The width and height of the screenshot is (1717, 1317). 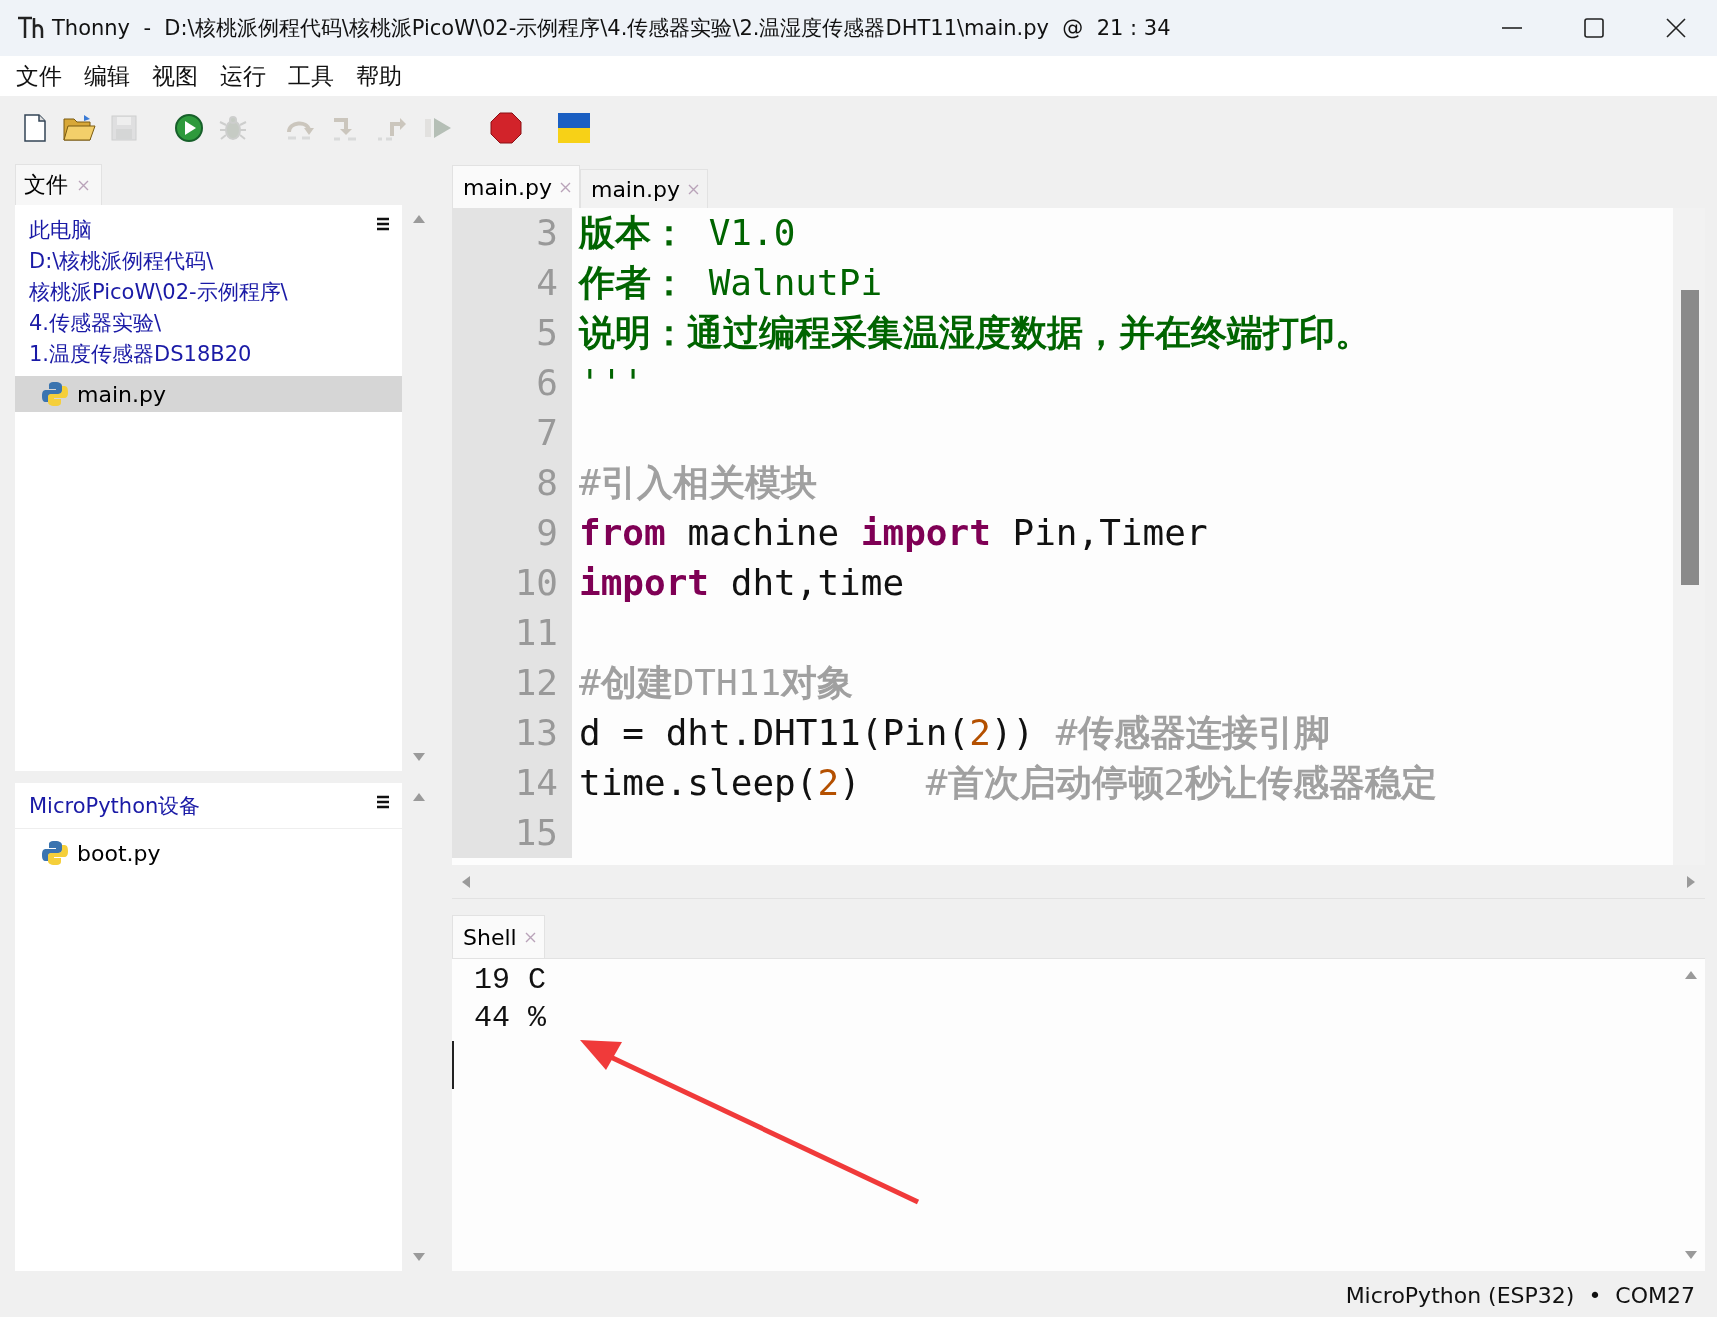 I want to click on code-line: ''', so click(x=611, y=383).